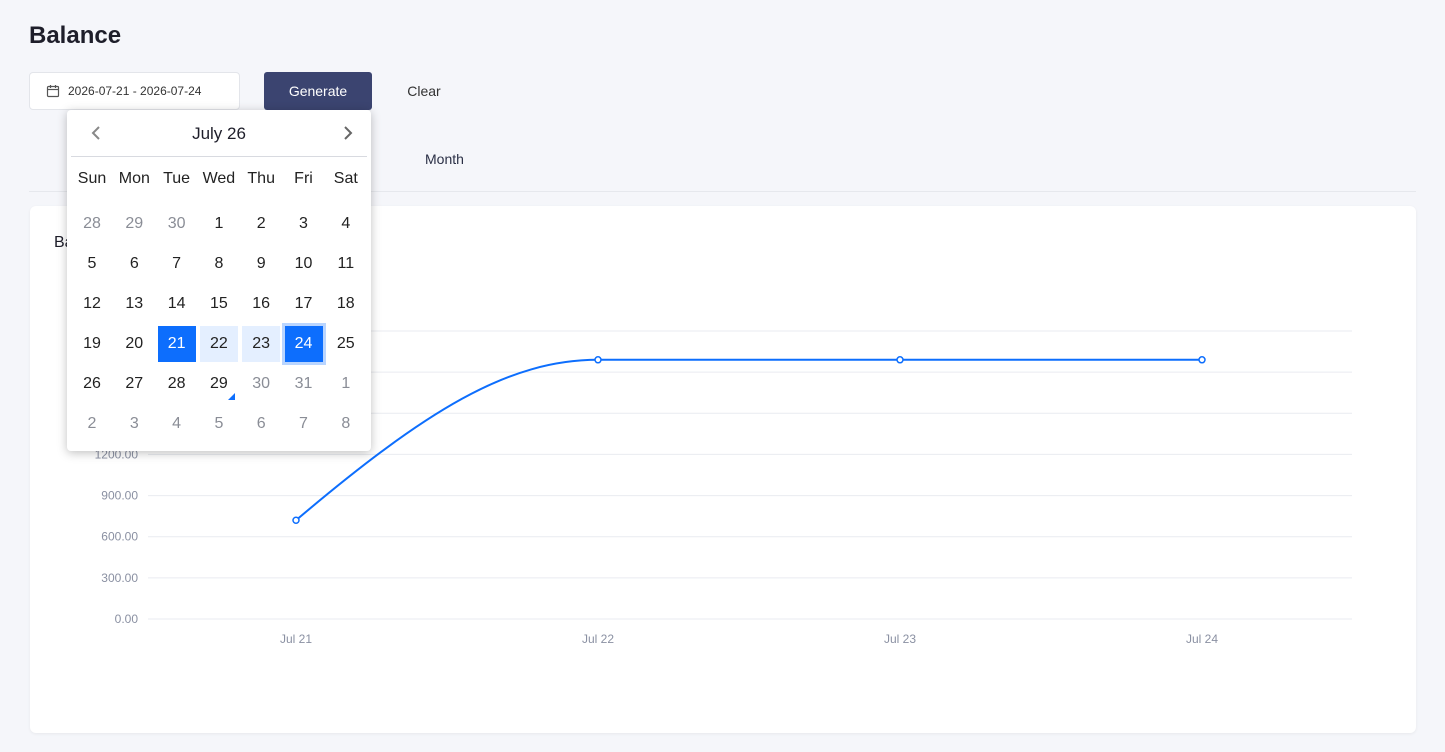 The height and width of the screenshot is (752, 1445). Describe the element at coordinates (231, 396) in the screenshot. I see `today-marker` at that location.